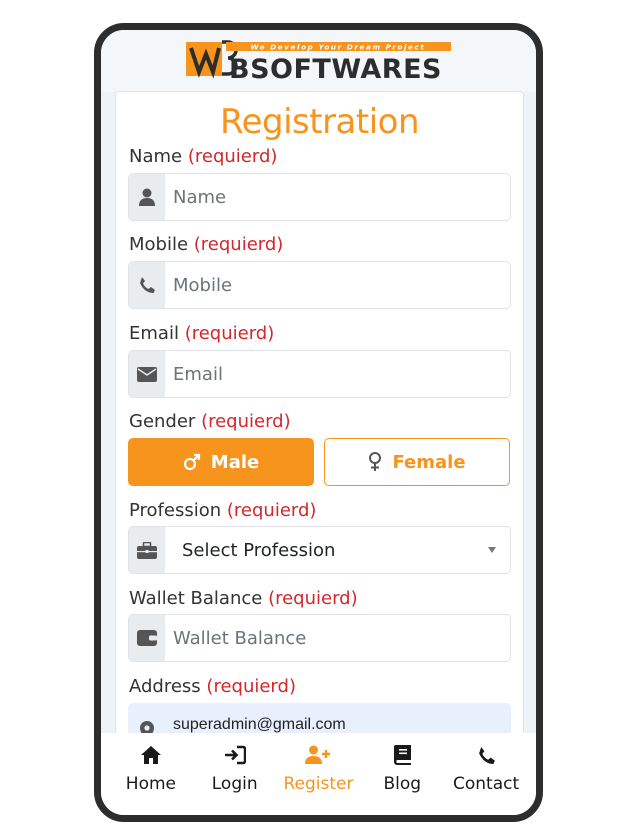 The image size is (622, 835). Describe the element at coordinates (240, 638) in the screenshot. I see `wallet-placeholder: Wallet Balance` at that location.